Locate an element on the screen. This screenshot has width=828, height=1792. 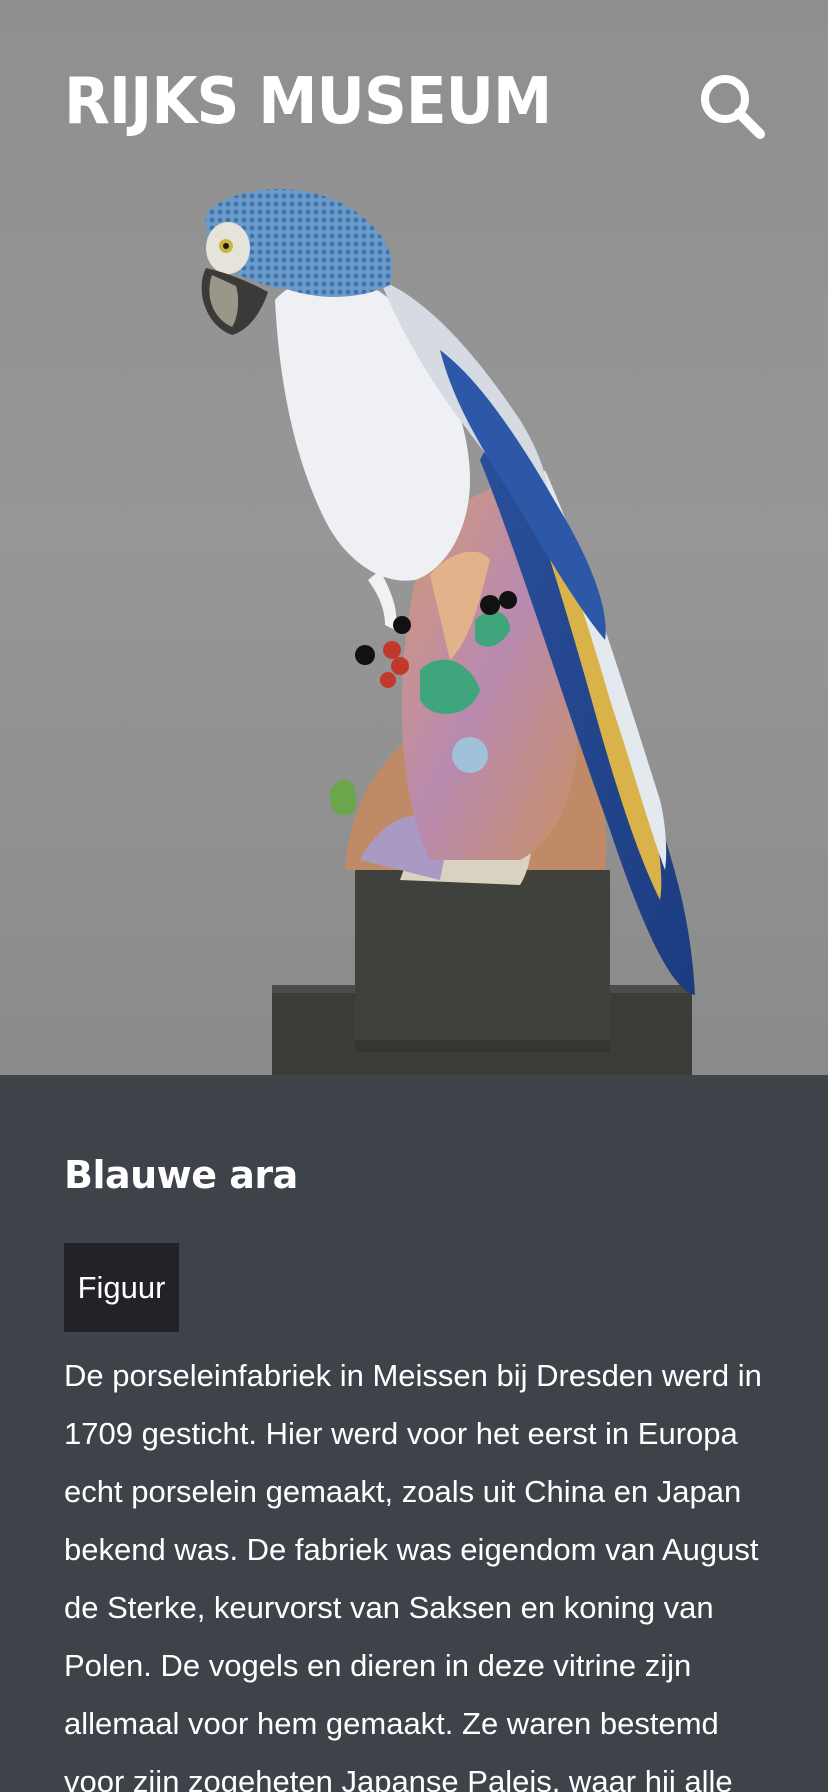
rijksmuseum-logo: RIJKS MUSEUM is located at coordinates (308, 102).